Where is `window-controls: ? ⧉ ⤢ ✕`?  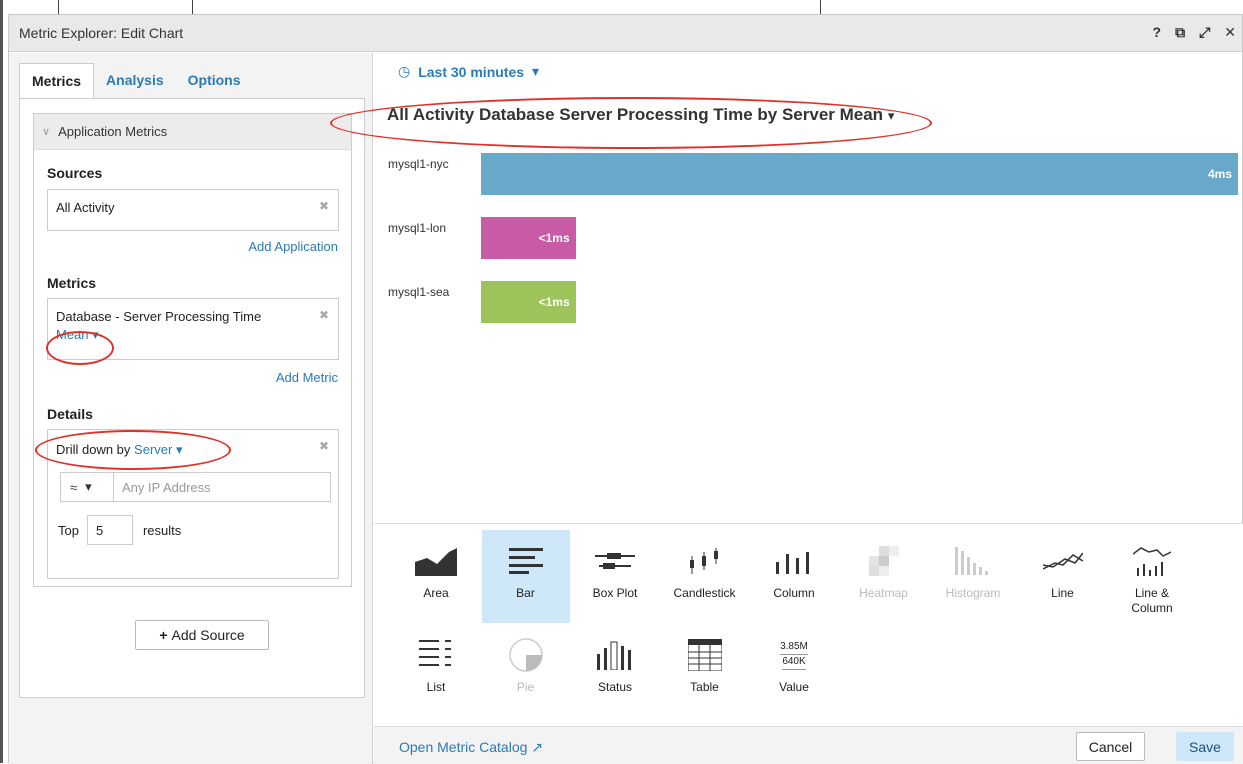
window-controls: ? ⧉ ⤢ ✕ is located at coordinates (1195, 32).